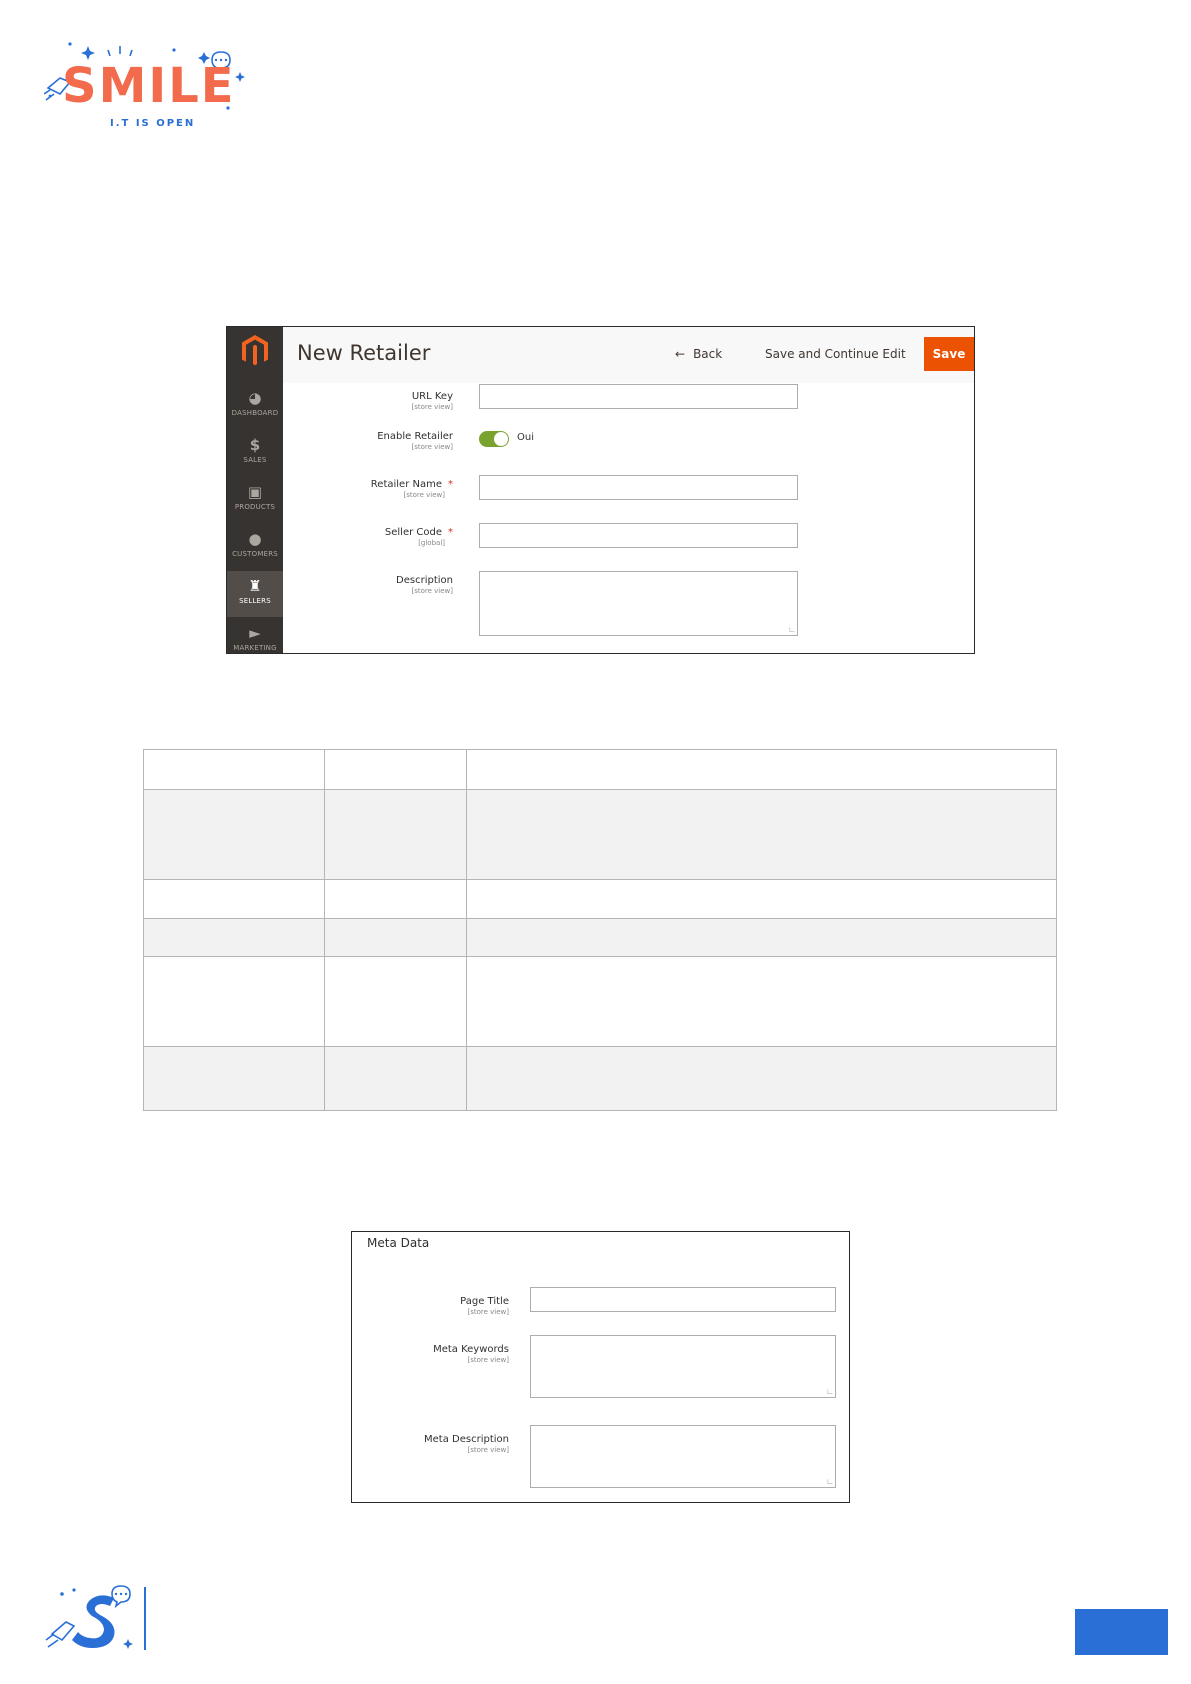 The image size is (1191, 1684). Describe the element at coordinates (255, 601) in the screenshot. I see `sidebar-item-label: SELLERS` at that location.